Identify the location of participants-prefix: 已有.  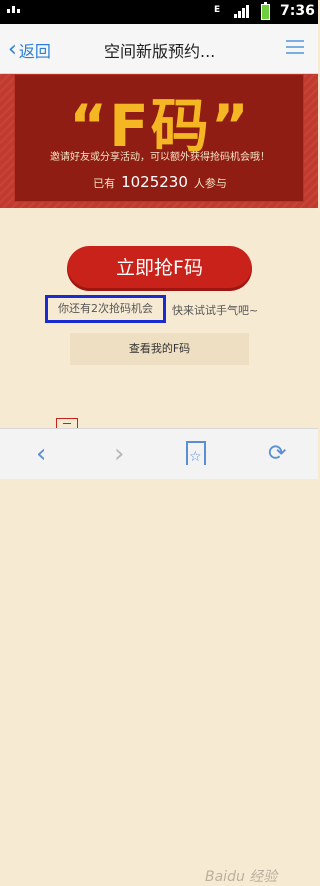
(104, 183).